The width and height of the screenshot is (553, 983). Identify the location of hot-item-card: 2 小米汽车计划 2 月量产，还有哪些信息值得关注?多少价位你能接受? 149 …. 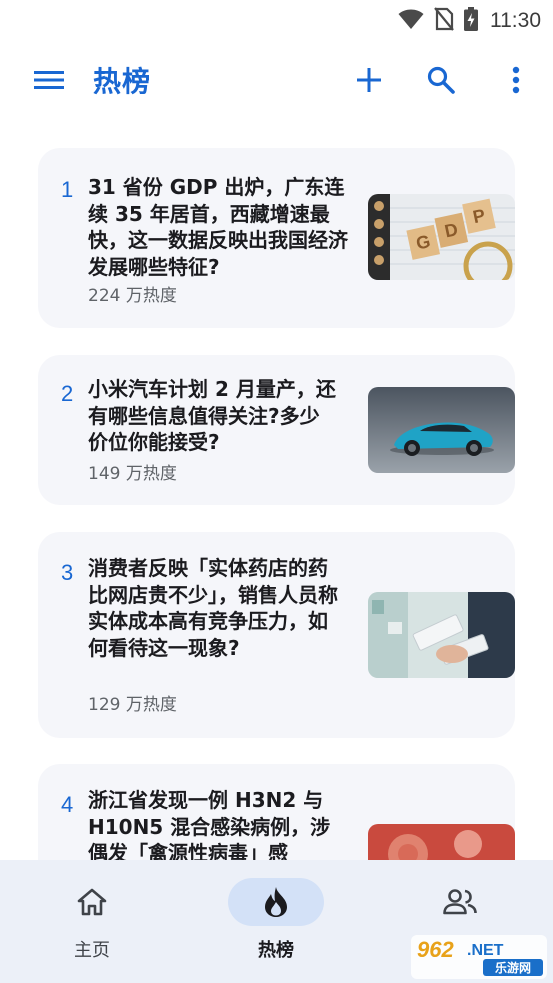
(276, 430).